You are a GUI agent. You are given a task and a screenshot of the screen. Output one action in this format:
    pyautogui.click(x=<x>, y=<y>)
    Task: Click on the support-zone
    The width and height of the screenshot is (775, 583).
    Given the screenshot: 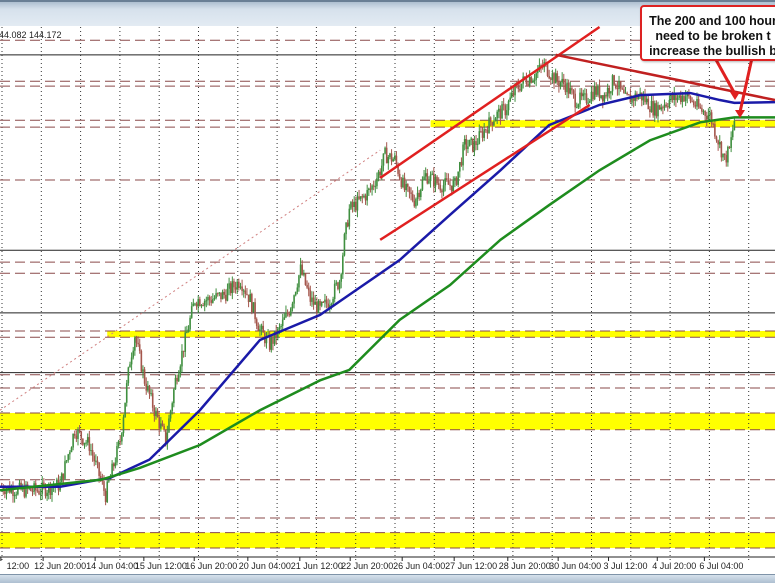 What is the action you would take?
    pyautogui.click(x=387, y=540)
    